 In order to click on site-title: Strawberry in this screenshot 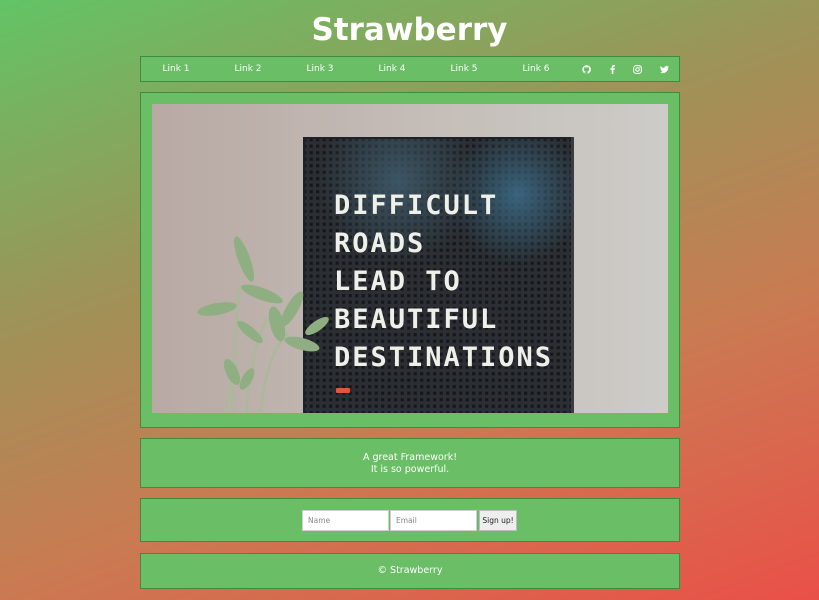, I will do `click(409, 30)`.